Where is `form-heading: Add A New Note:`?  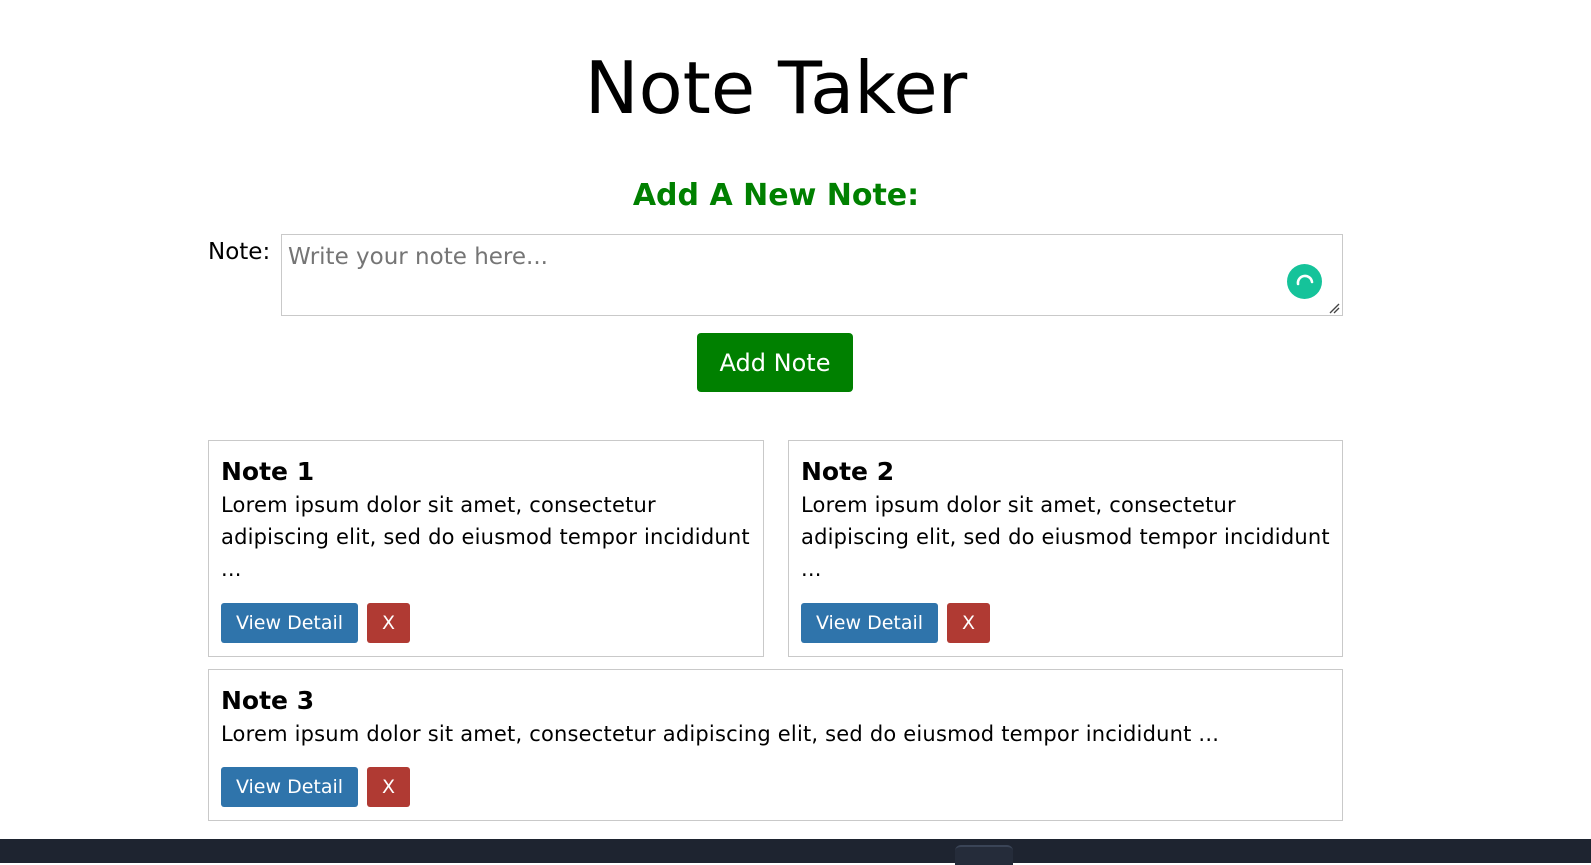
form-heading: Add A New Note: is located at coordinates (776, 195).